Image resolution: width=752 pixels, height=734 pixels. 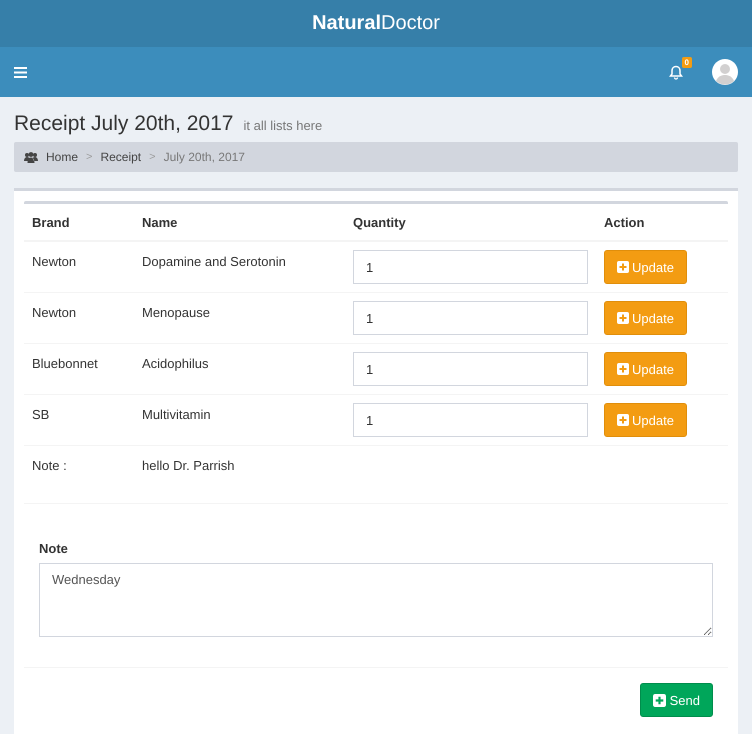 I want to click on table-cell: hello Dr. Parrish, so click(x=431, y=474).